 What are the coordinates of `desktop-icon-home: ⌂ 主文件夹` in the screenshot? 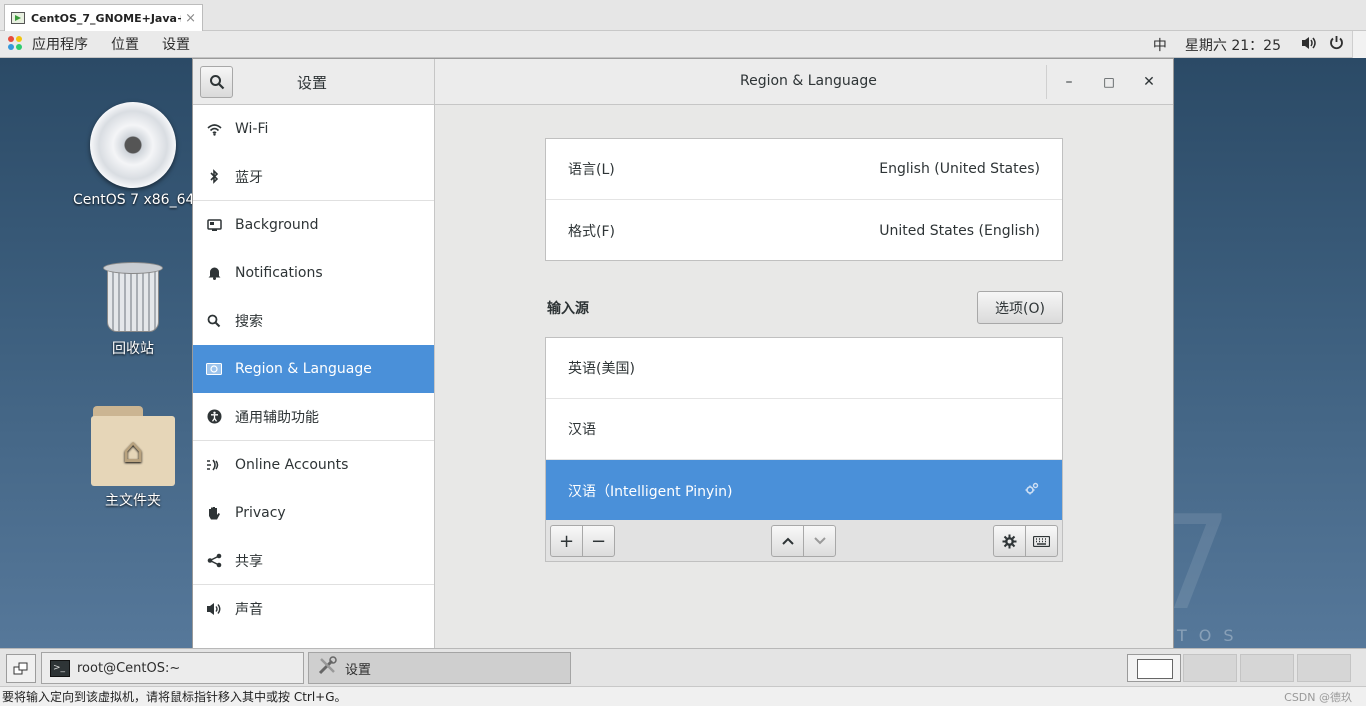 It's located at (133, 458).